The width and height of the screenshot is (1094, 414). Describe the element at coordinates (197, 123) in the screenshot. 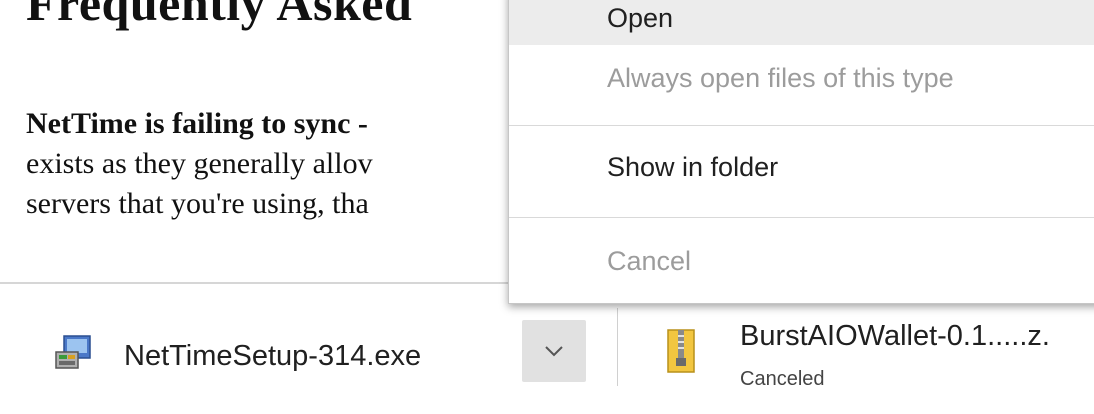

I see `faq-question: NetTime is failing to sync -` at that location.